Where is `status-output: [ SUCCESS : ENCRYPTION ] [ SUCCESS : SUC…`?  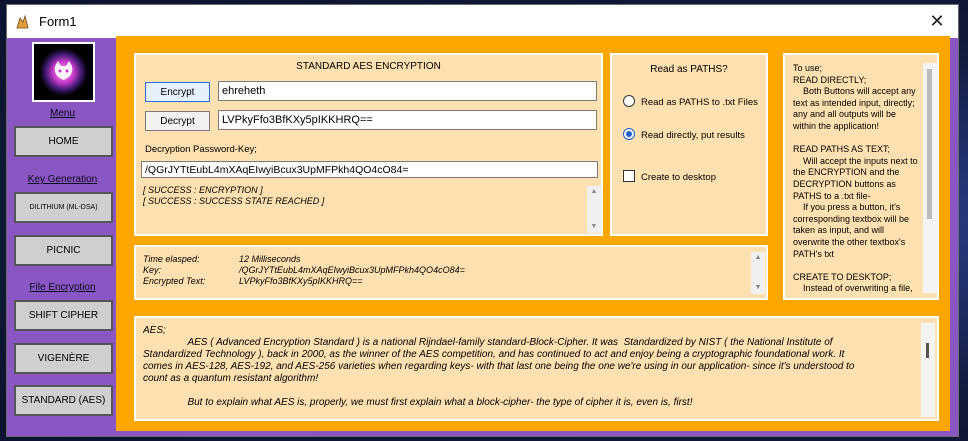
status-output: [ SUCCESS : ENCRYPTION ] [ SUCCESS : SUC… is located at coordinates (233, 196).